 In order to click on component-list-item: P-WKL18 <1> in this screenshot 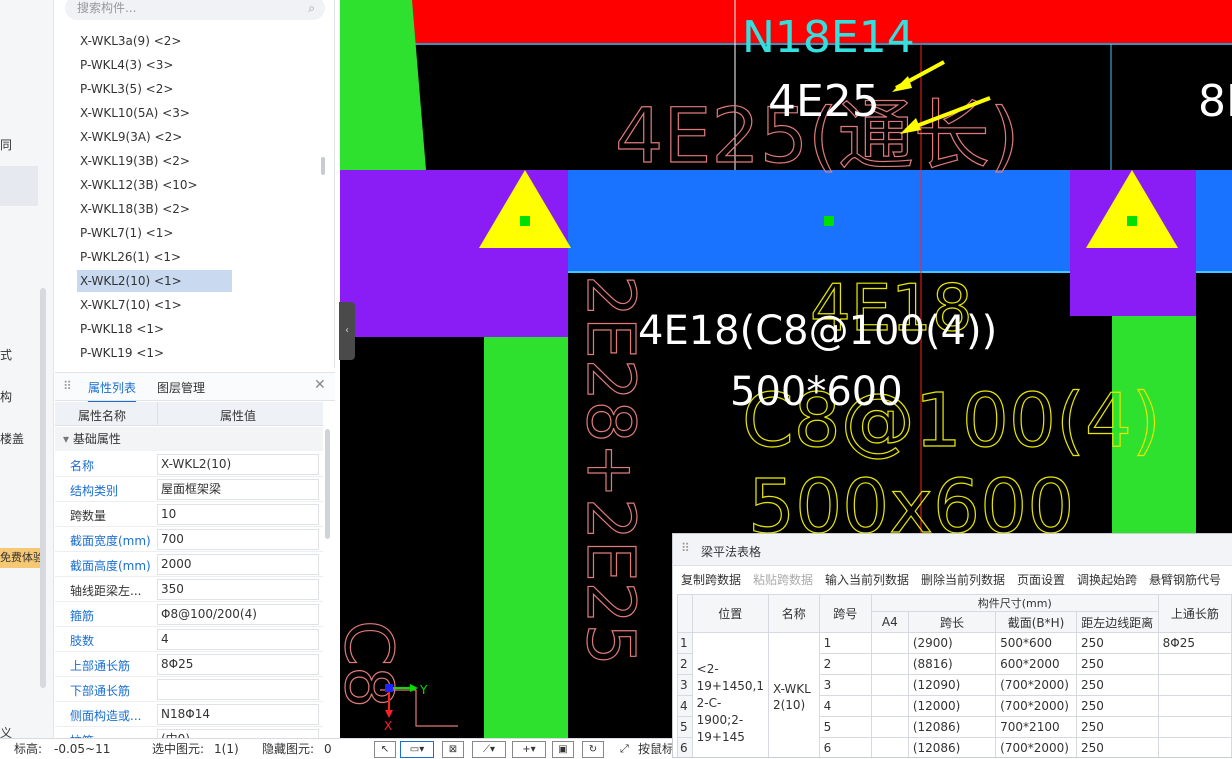, I will do `click(154, 329)`.